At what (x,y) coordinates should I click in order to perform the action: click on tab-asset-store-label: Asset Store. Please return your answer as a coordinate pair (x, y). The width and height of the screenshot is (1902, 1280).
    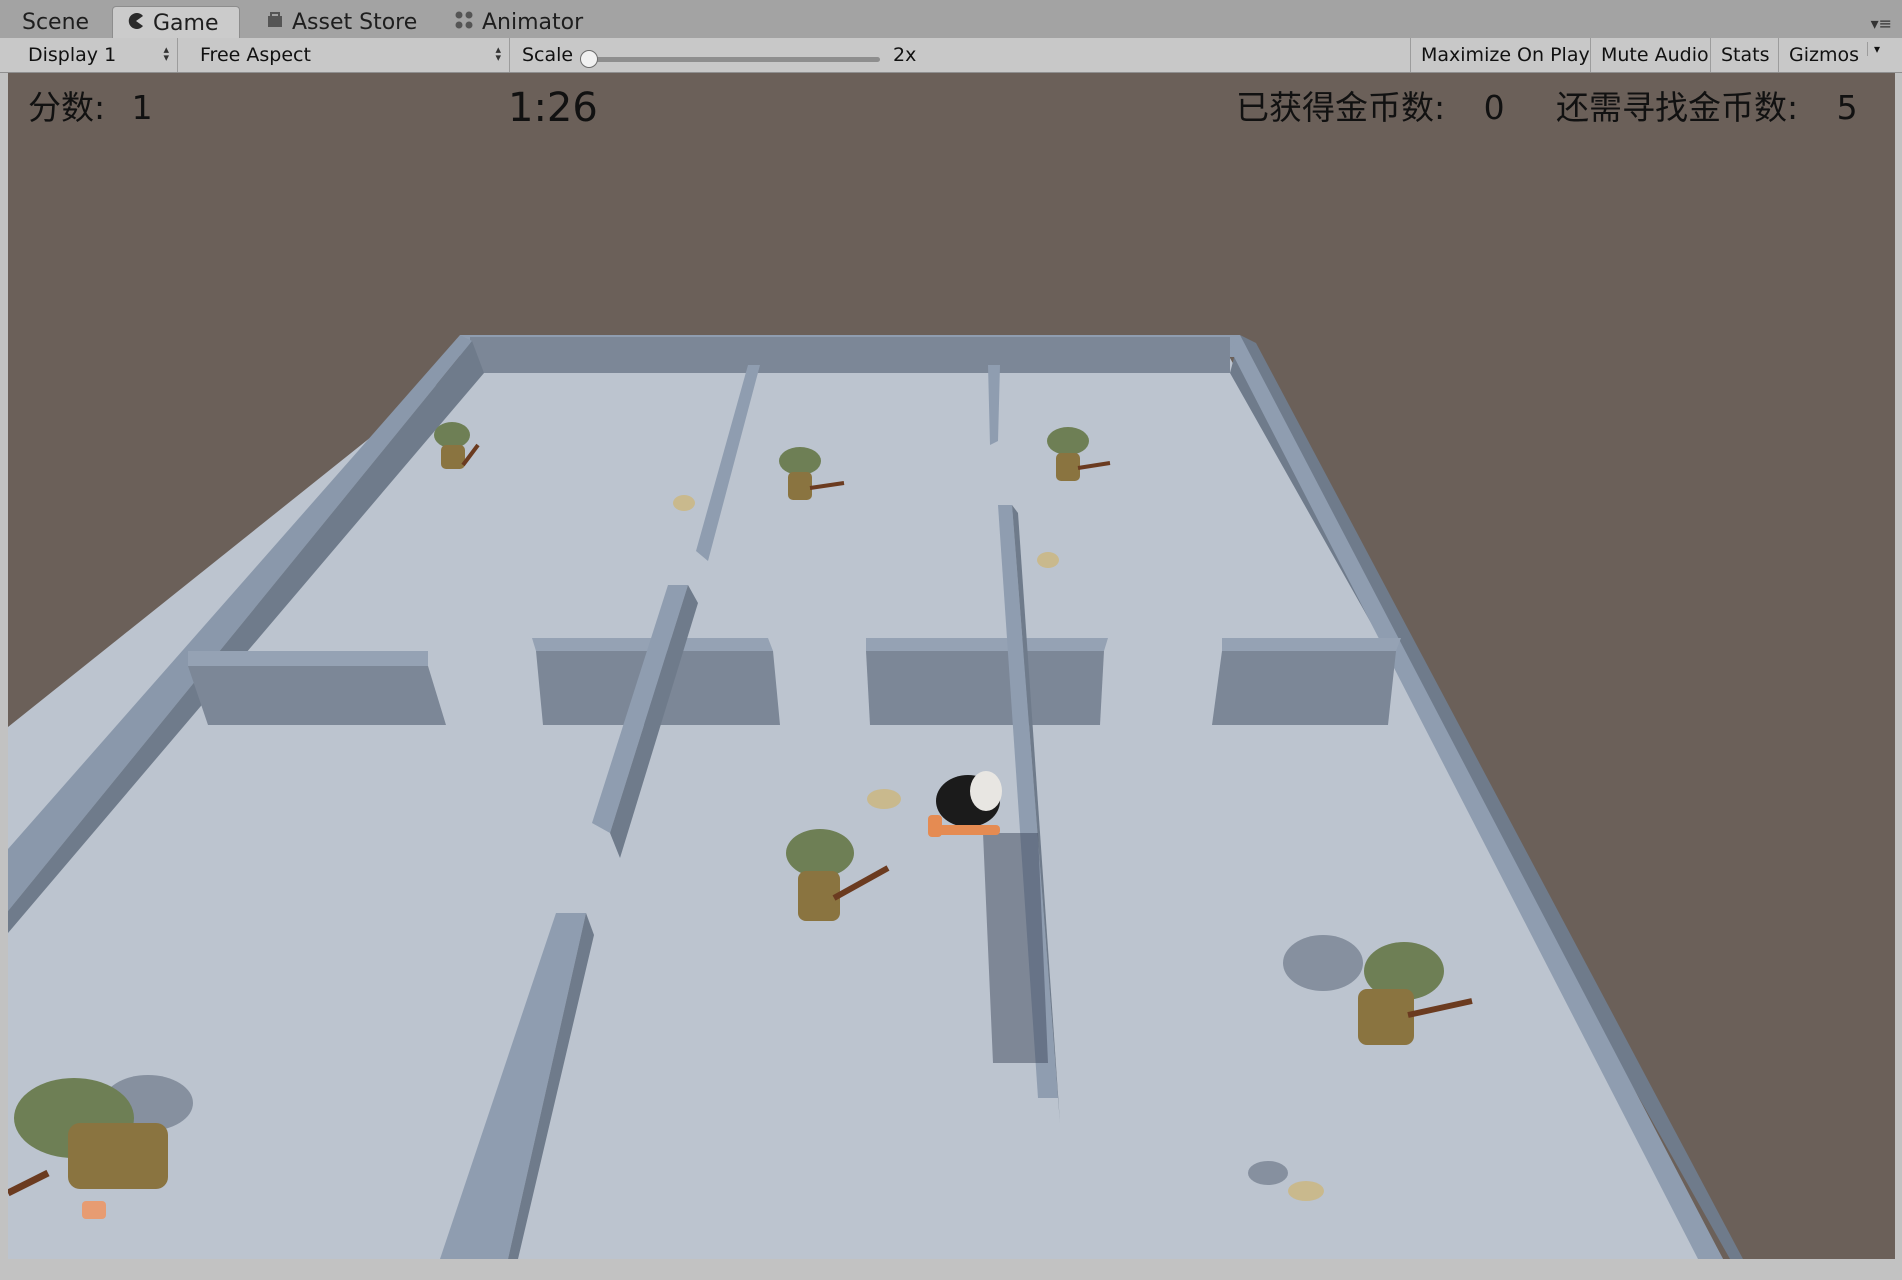
    Looking at the image, I should click on (355, 22).